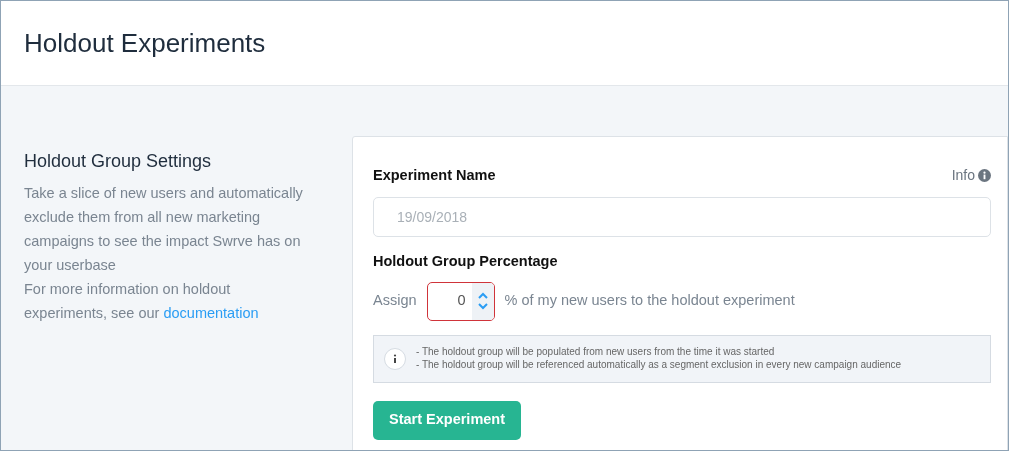 This screenshot has width=1009, height=451. Describe the element at coordinates (118, 161) in the screenshot. I see `section-heading: Holdout Group Settings` at that location.